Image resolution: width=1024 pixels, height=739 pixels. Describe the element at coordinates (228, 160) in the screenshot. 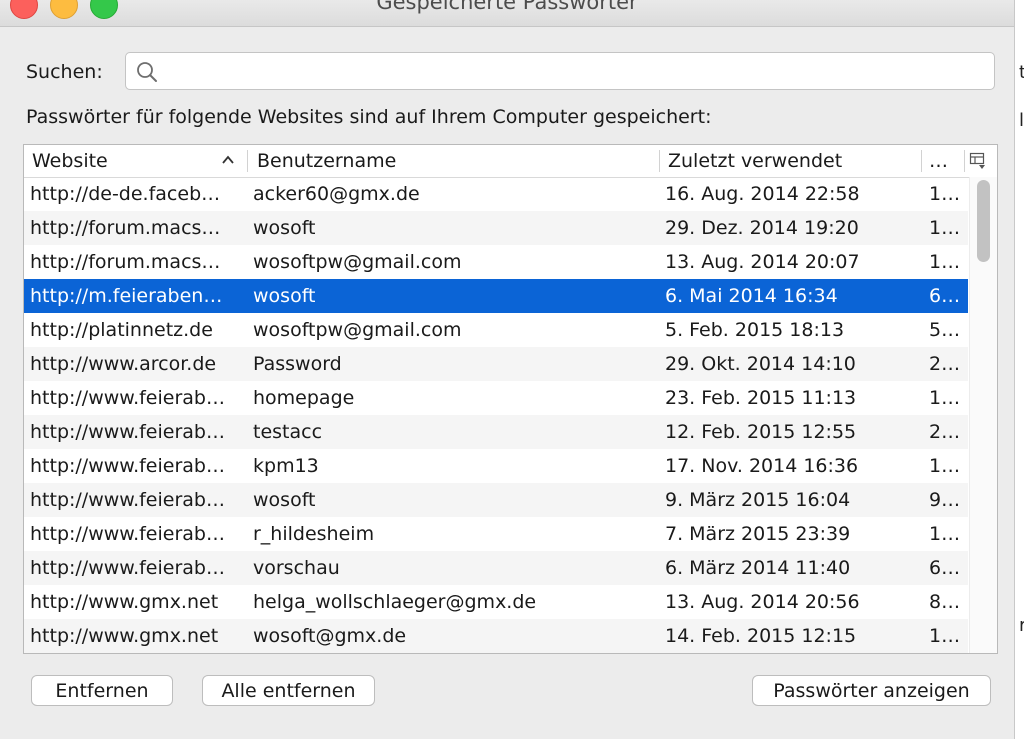

I see `sort-ascending-icon` at that location.